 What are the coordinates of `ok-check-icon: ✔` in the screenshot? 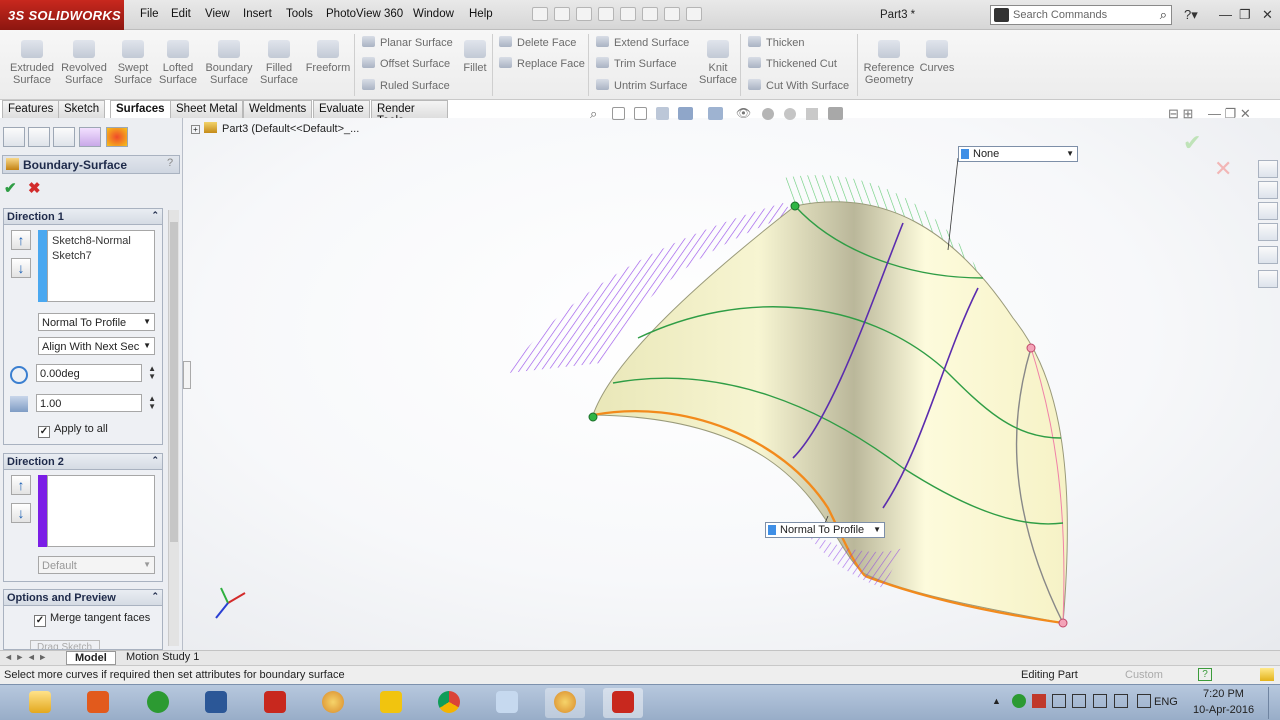 It's located at (10, 188).